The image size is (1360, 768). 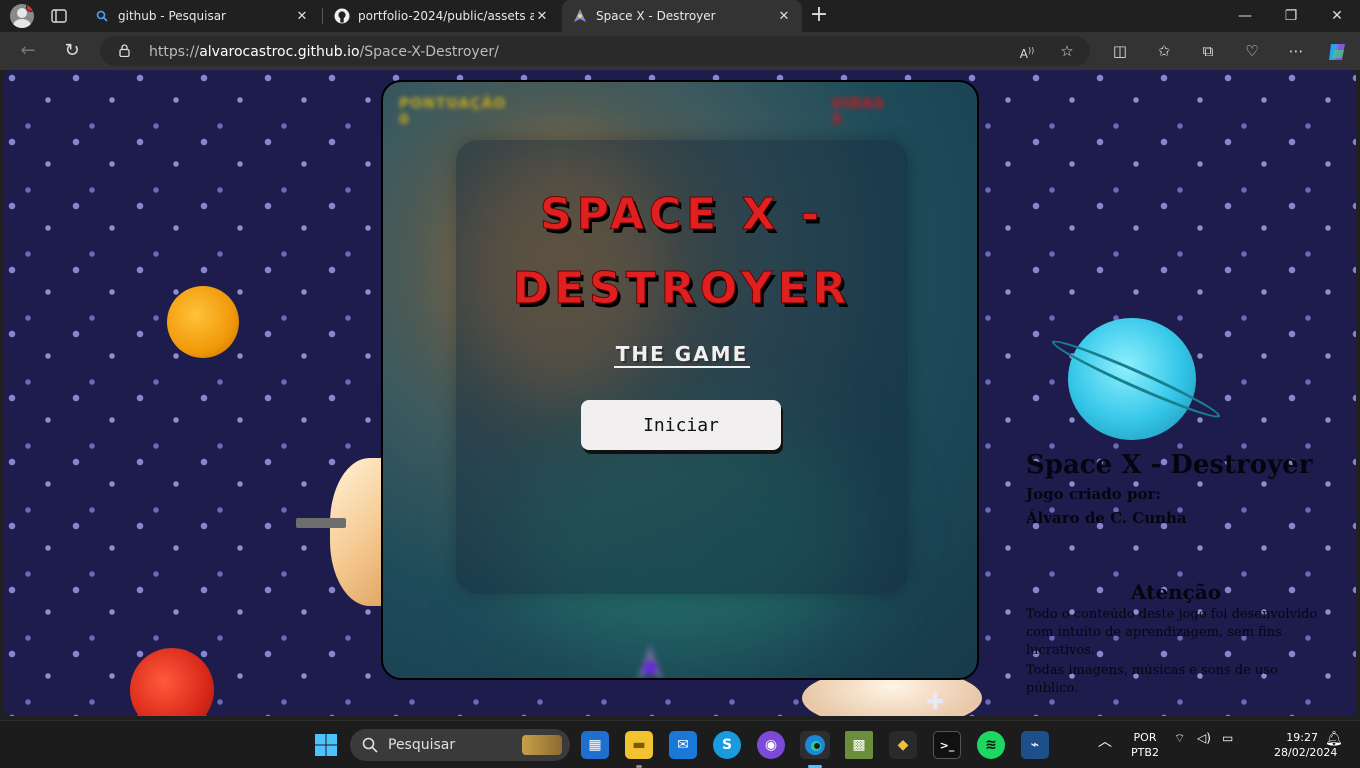 I want to click on orange-planet-image, so click(x=203, y=322).